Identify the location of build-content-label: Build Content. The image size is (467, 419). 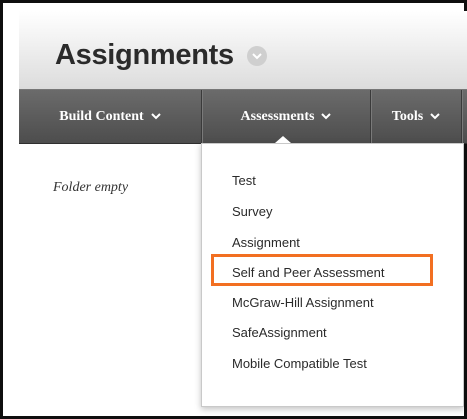
(101, 116).